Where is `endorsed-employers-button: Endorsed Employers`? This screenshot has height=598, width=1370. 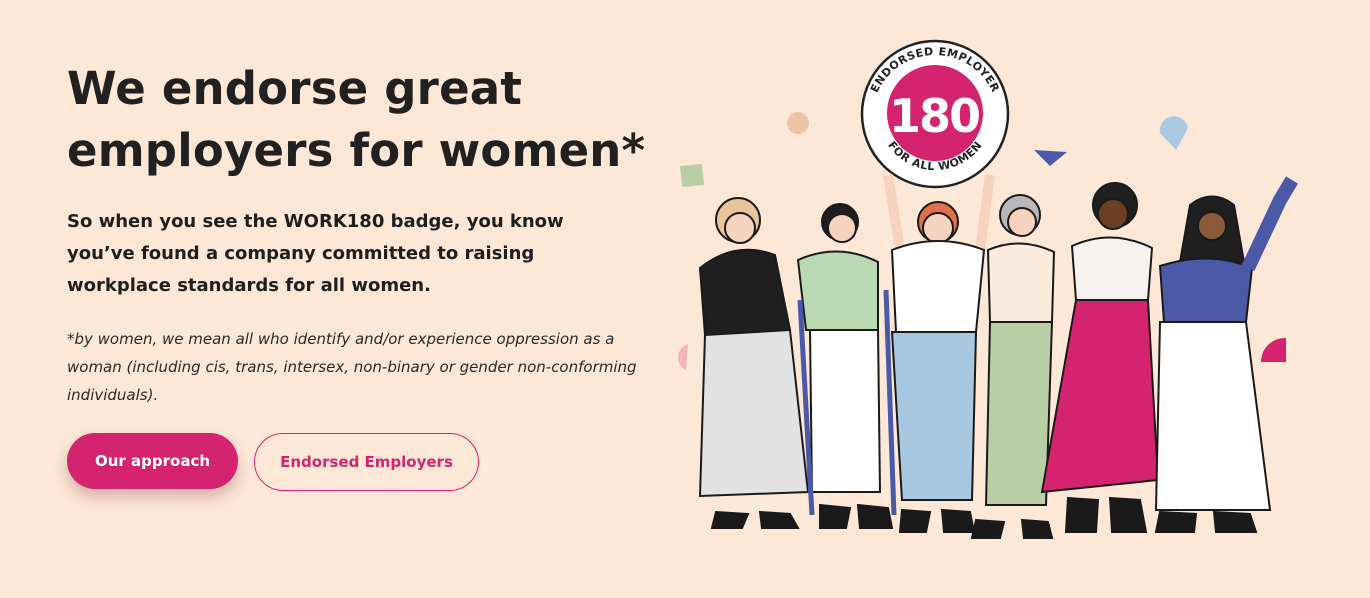
endorsed-employers-button: Endorsed Employers is located at coordinates (366, 462).